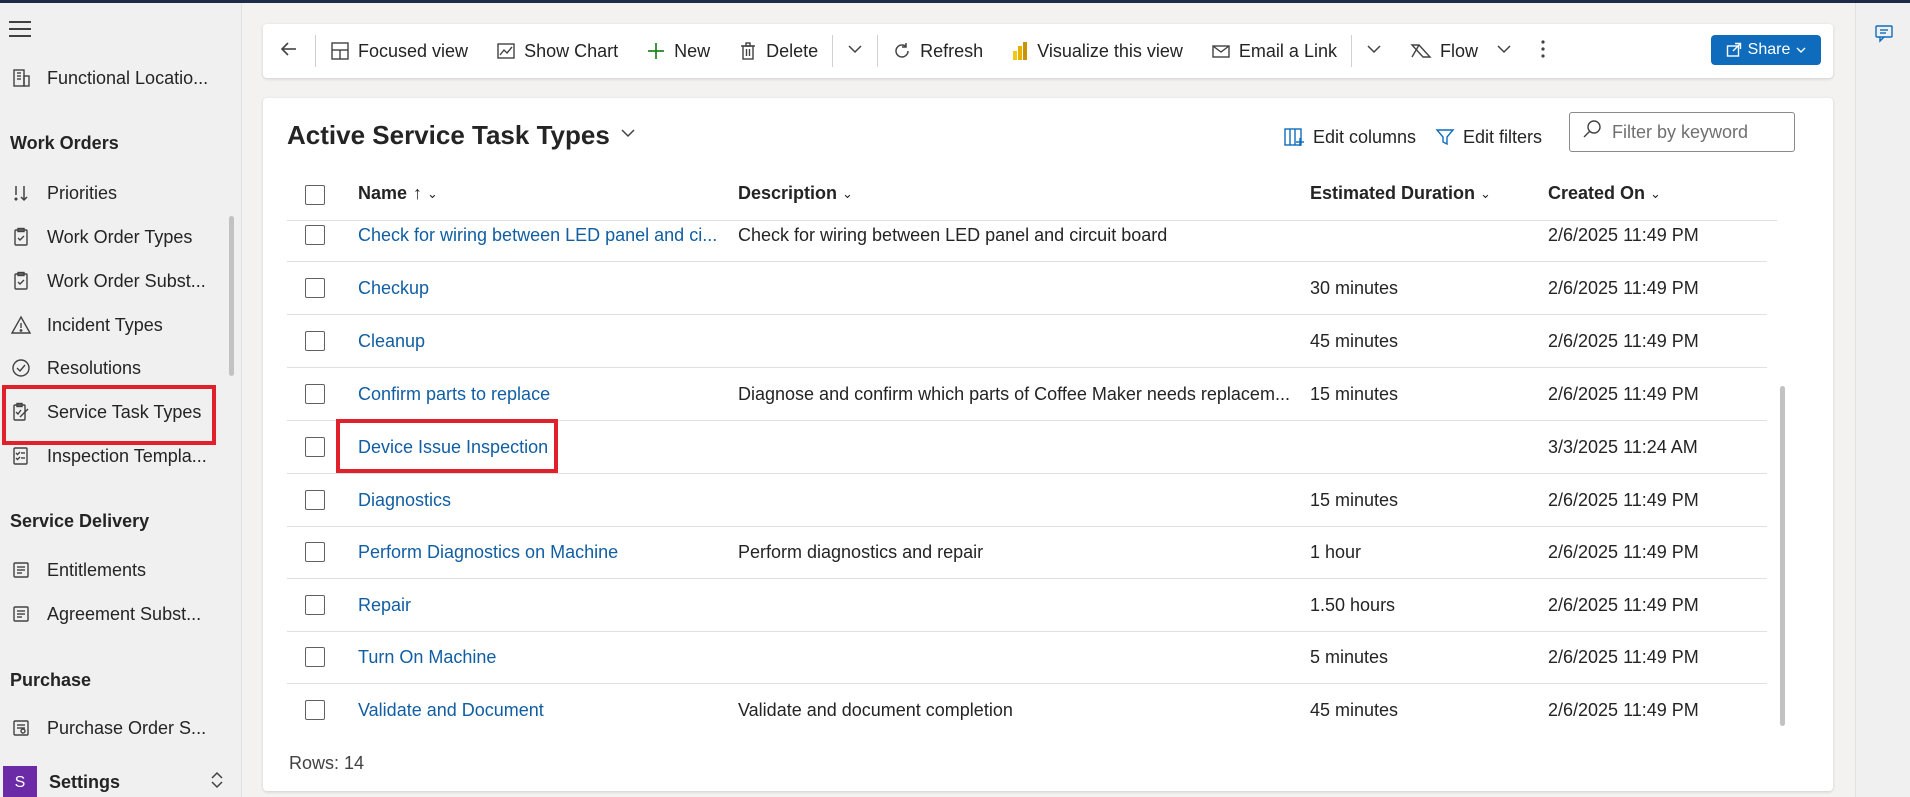 This screenshot has width=1910, height=797. What do you see at coordinates (51, 680) in the screenshot?
I see `nav-group-purchase: Purchase` at bounding box center [51, 680].